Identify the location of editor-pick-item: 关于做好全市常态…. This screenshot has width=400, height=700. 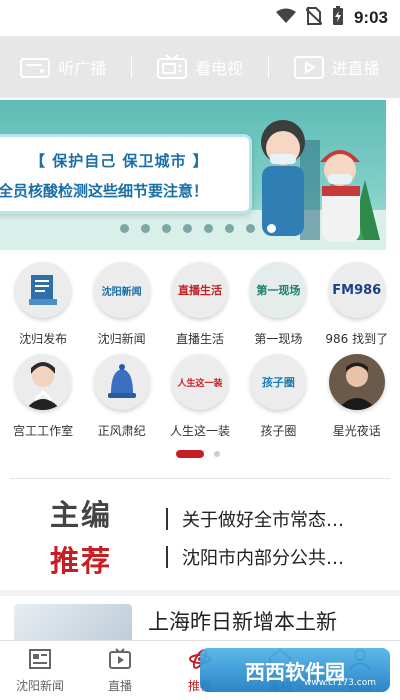
(276, 519).